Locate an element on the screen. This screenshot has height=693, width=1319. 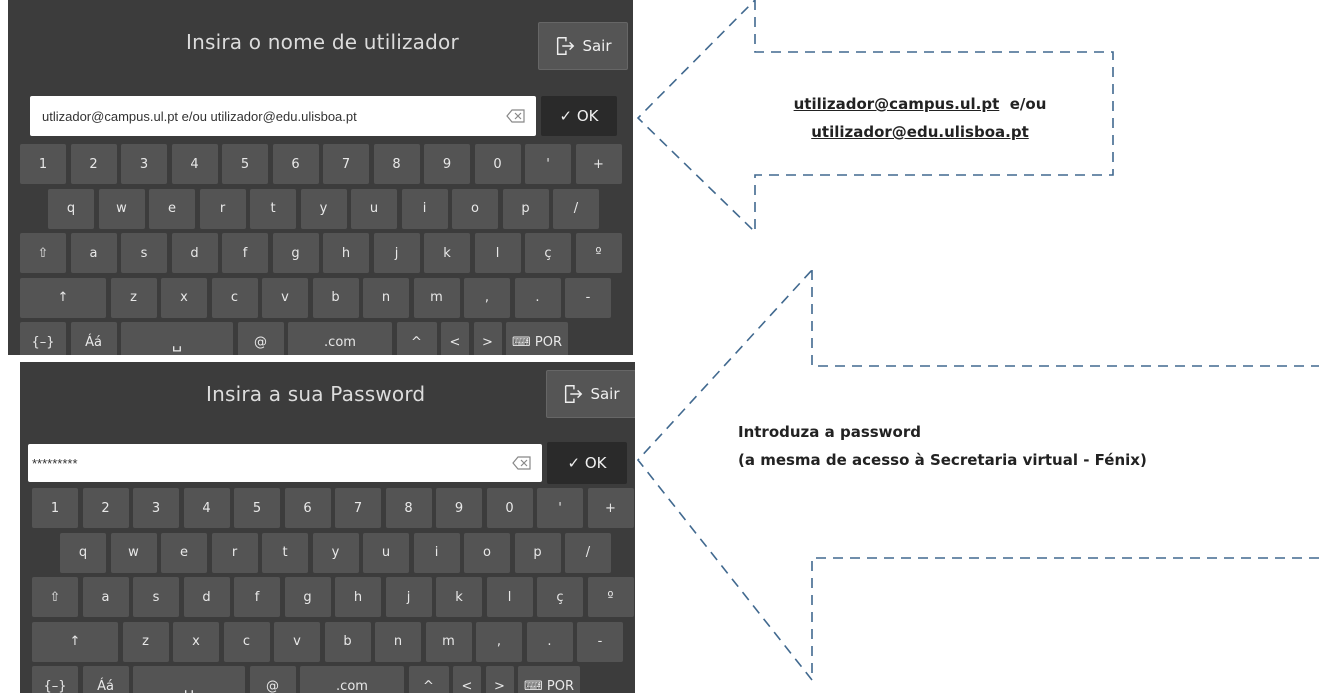
ok-button: ✓ OK is located at coordinates (579, 116).